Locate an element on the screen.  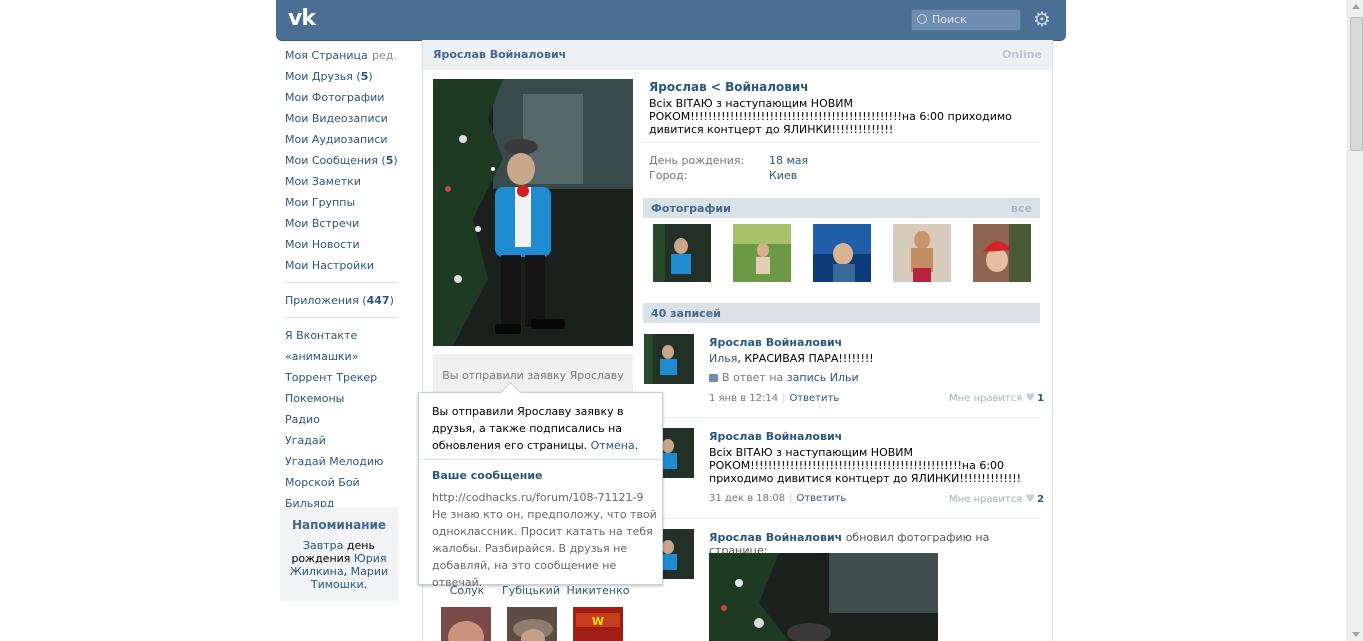
sidebar-divider is located at coordinates (341, 282).